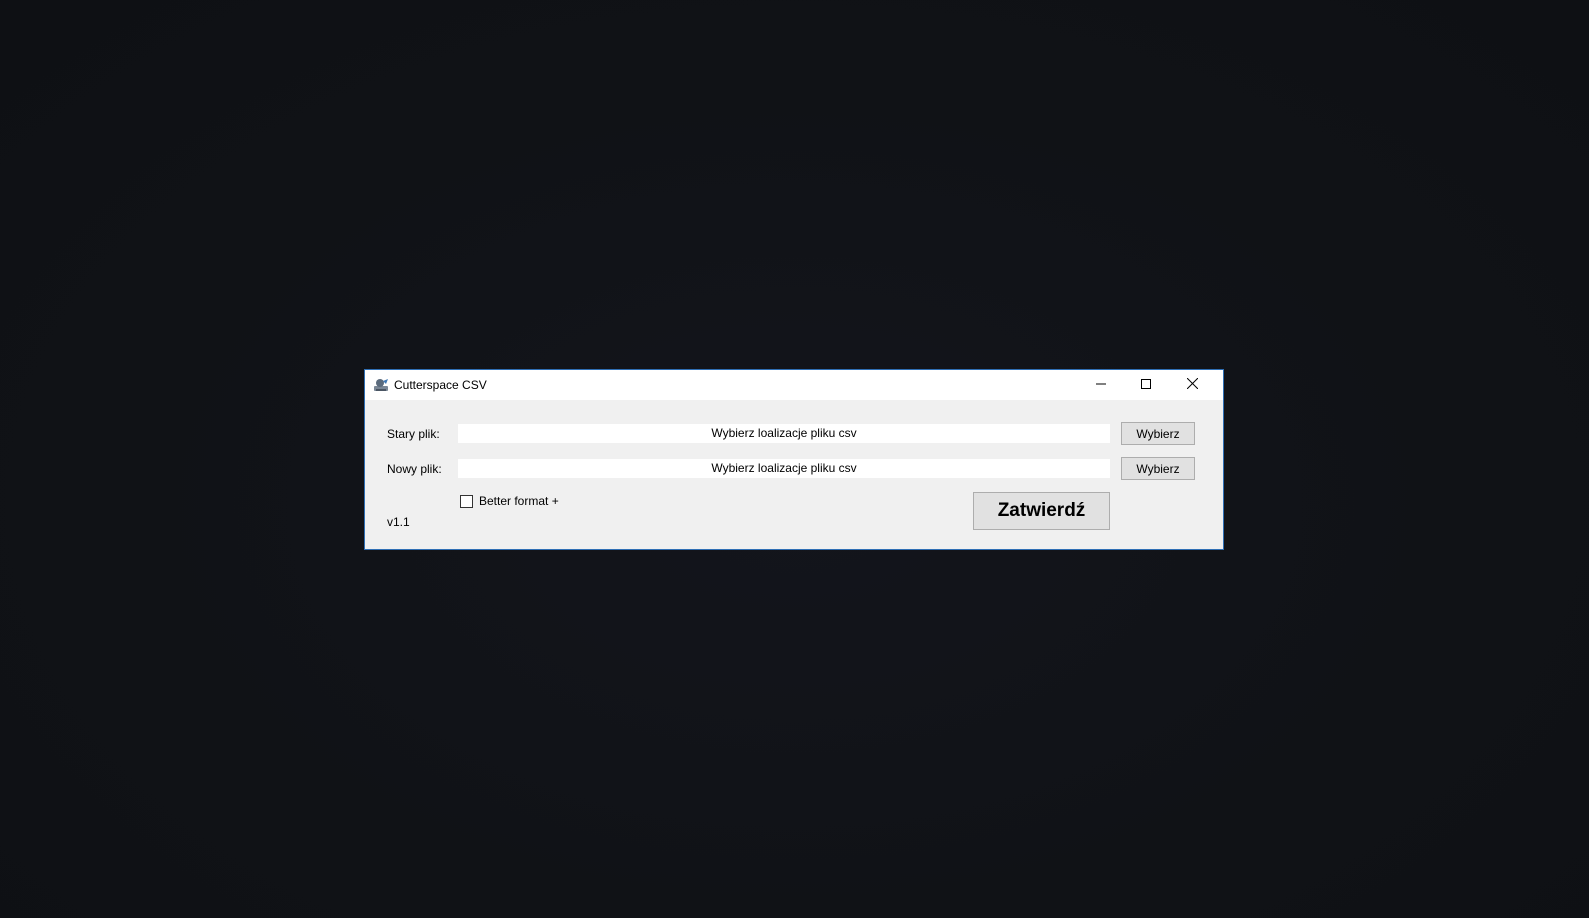 The height and width of the screenshot is (918, 1589). I want to click on old-file-label: Stary plik:, so click(413, 434).